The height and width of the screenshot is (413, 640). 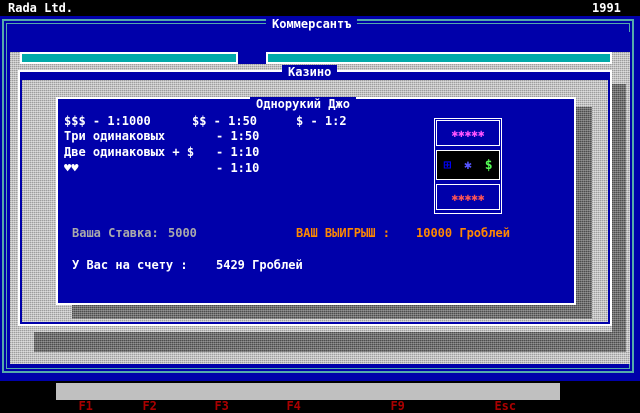 I want to click on payout-three-same-label: Три одинаковых, so click(x=115, y=136).